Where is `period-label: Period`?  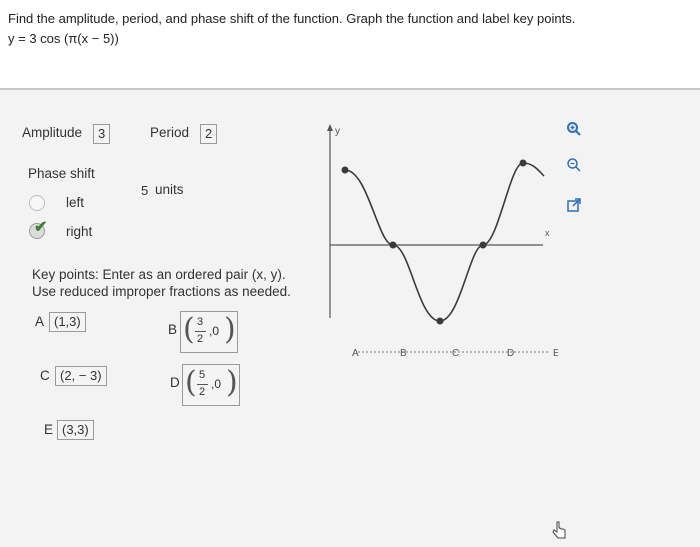
period-label: Period is located at coordinates (170, 132).